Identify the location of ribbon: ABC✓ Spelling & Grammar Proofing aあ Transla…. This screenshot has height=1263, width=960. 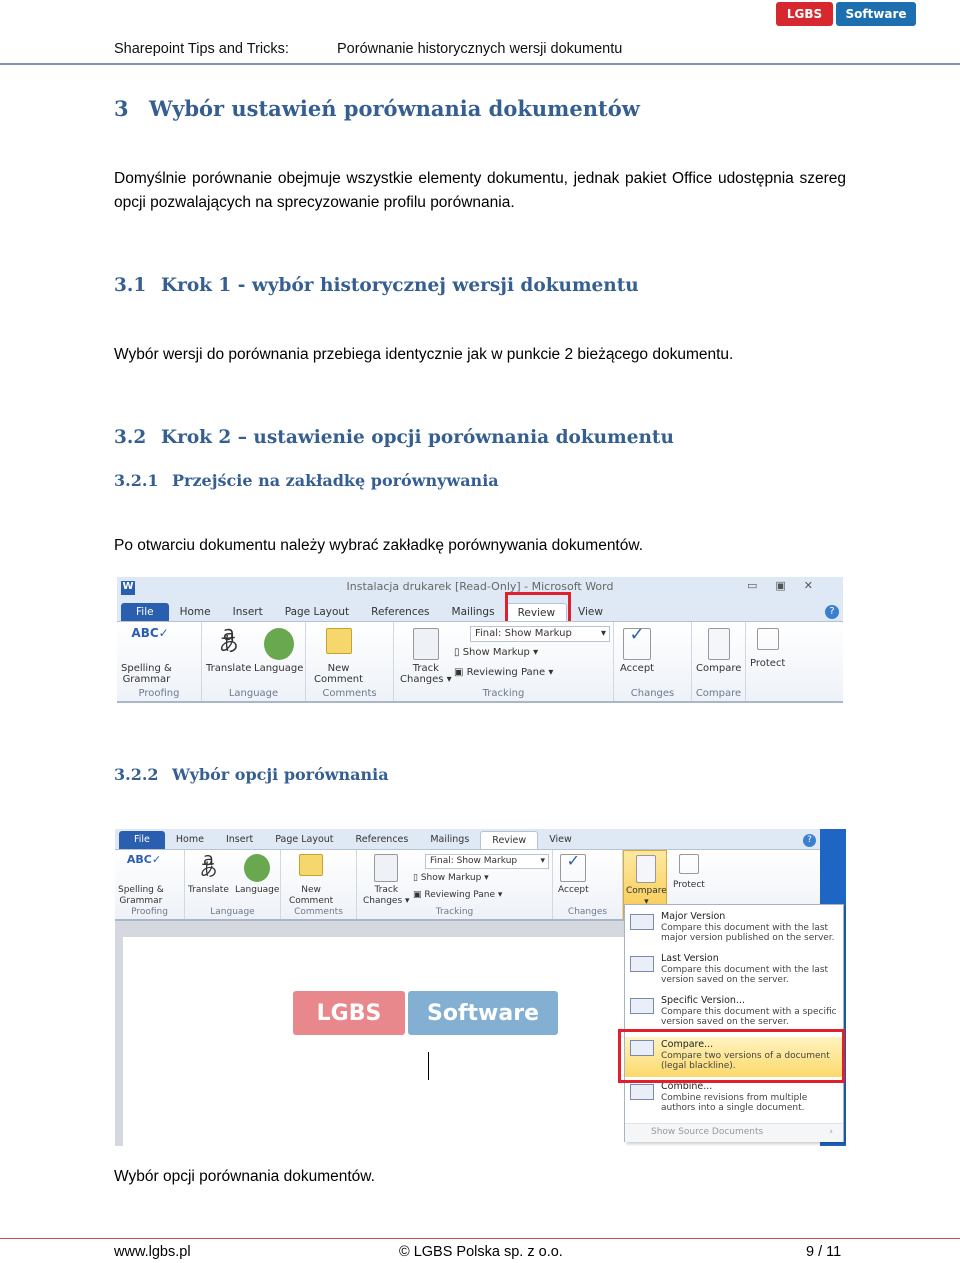
(480, 662).